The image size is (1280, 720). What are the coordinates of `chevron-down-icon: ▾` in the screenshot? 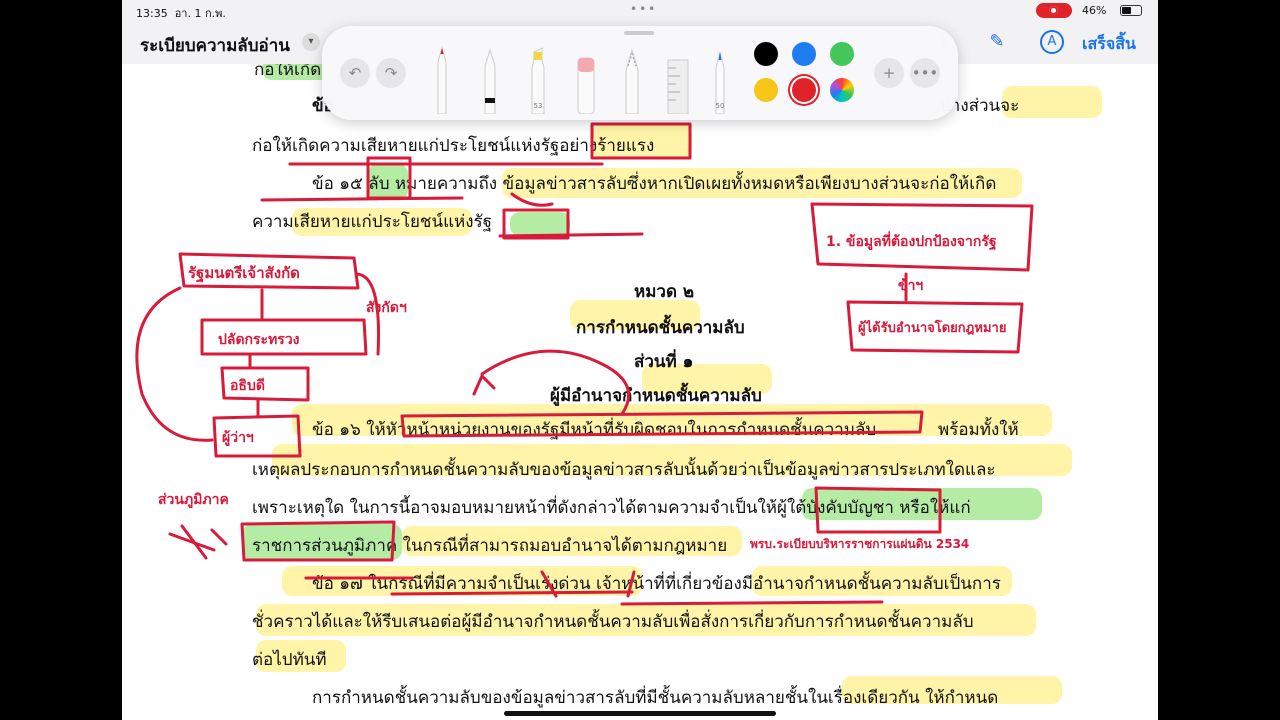 It's located at (311, 42).